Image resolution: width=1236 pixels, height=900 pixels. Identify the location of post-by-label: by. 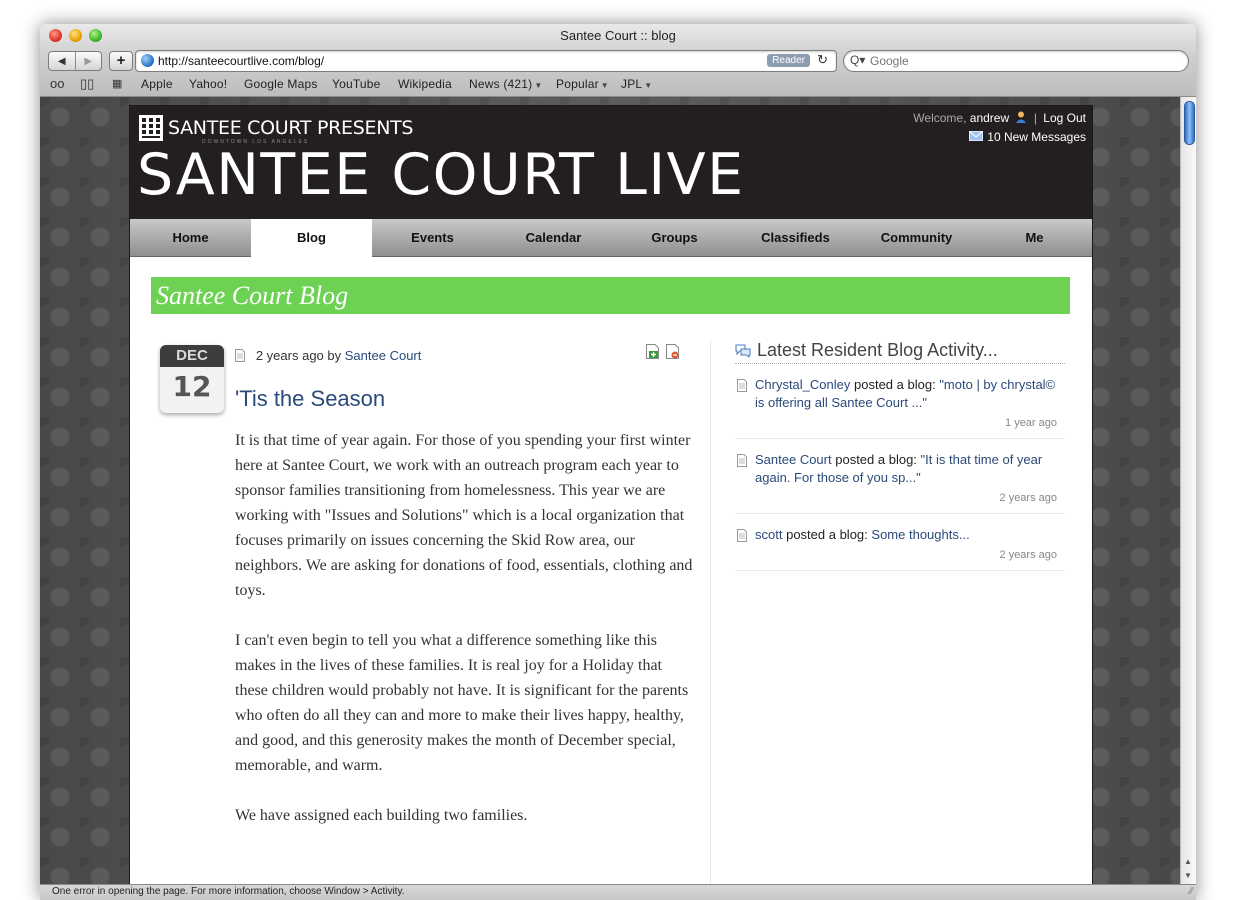
(334, 355).